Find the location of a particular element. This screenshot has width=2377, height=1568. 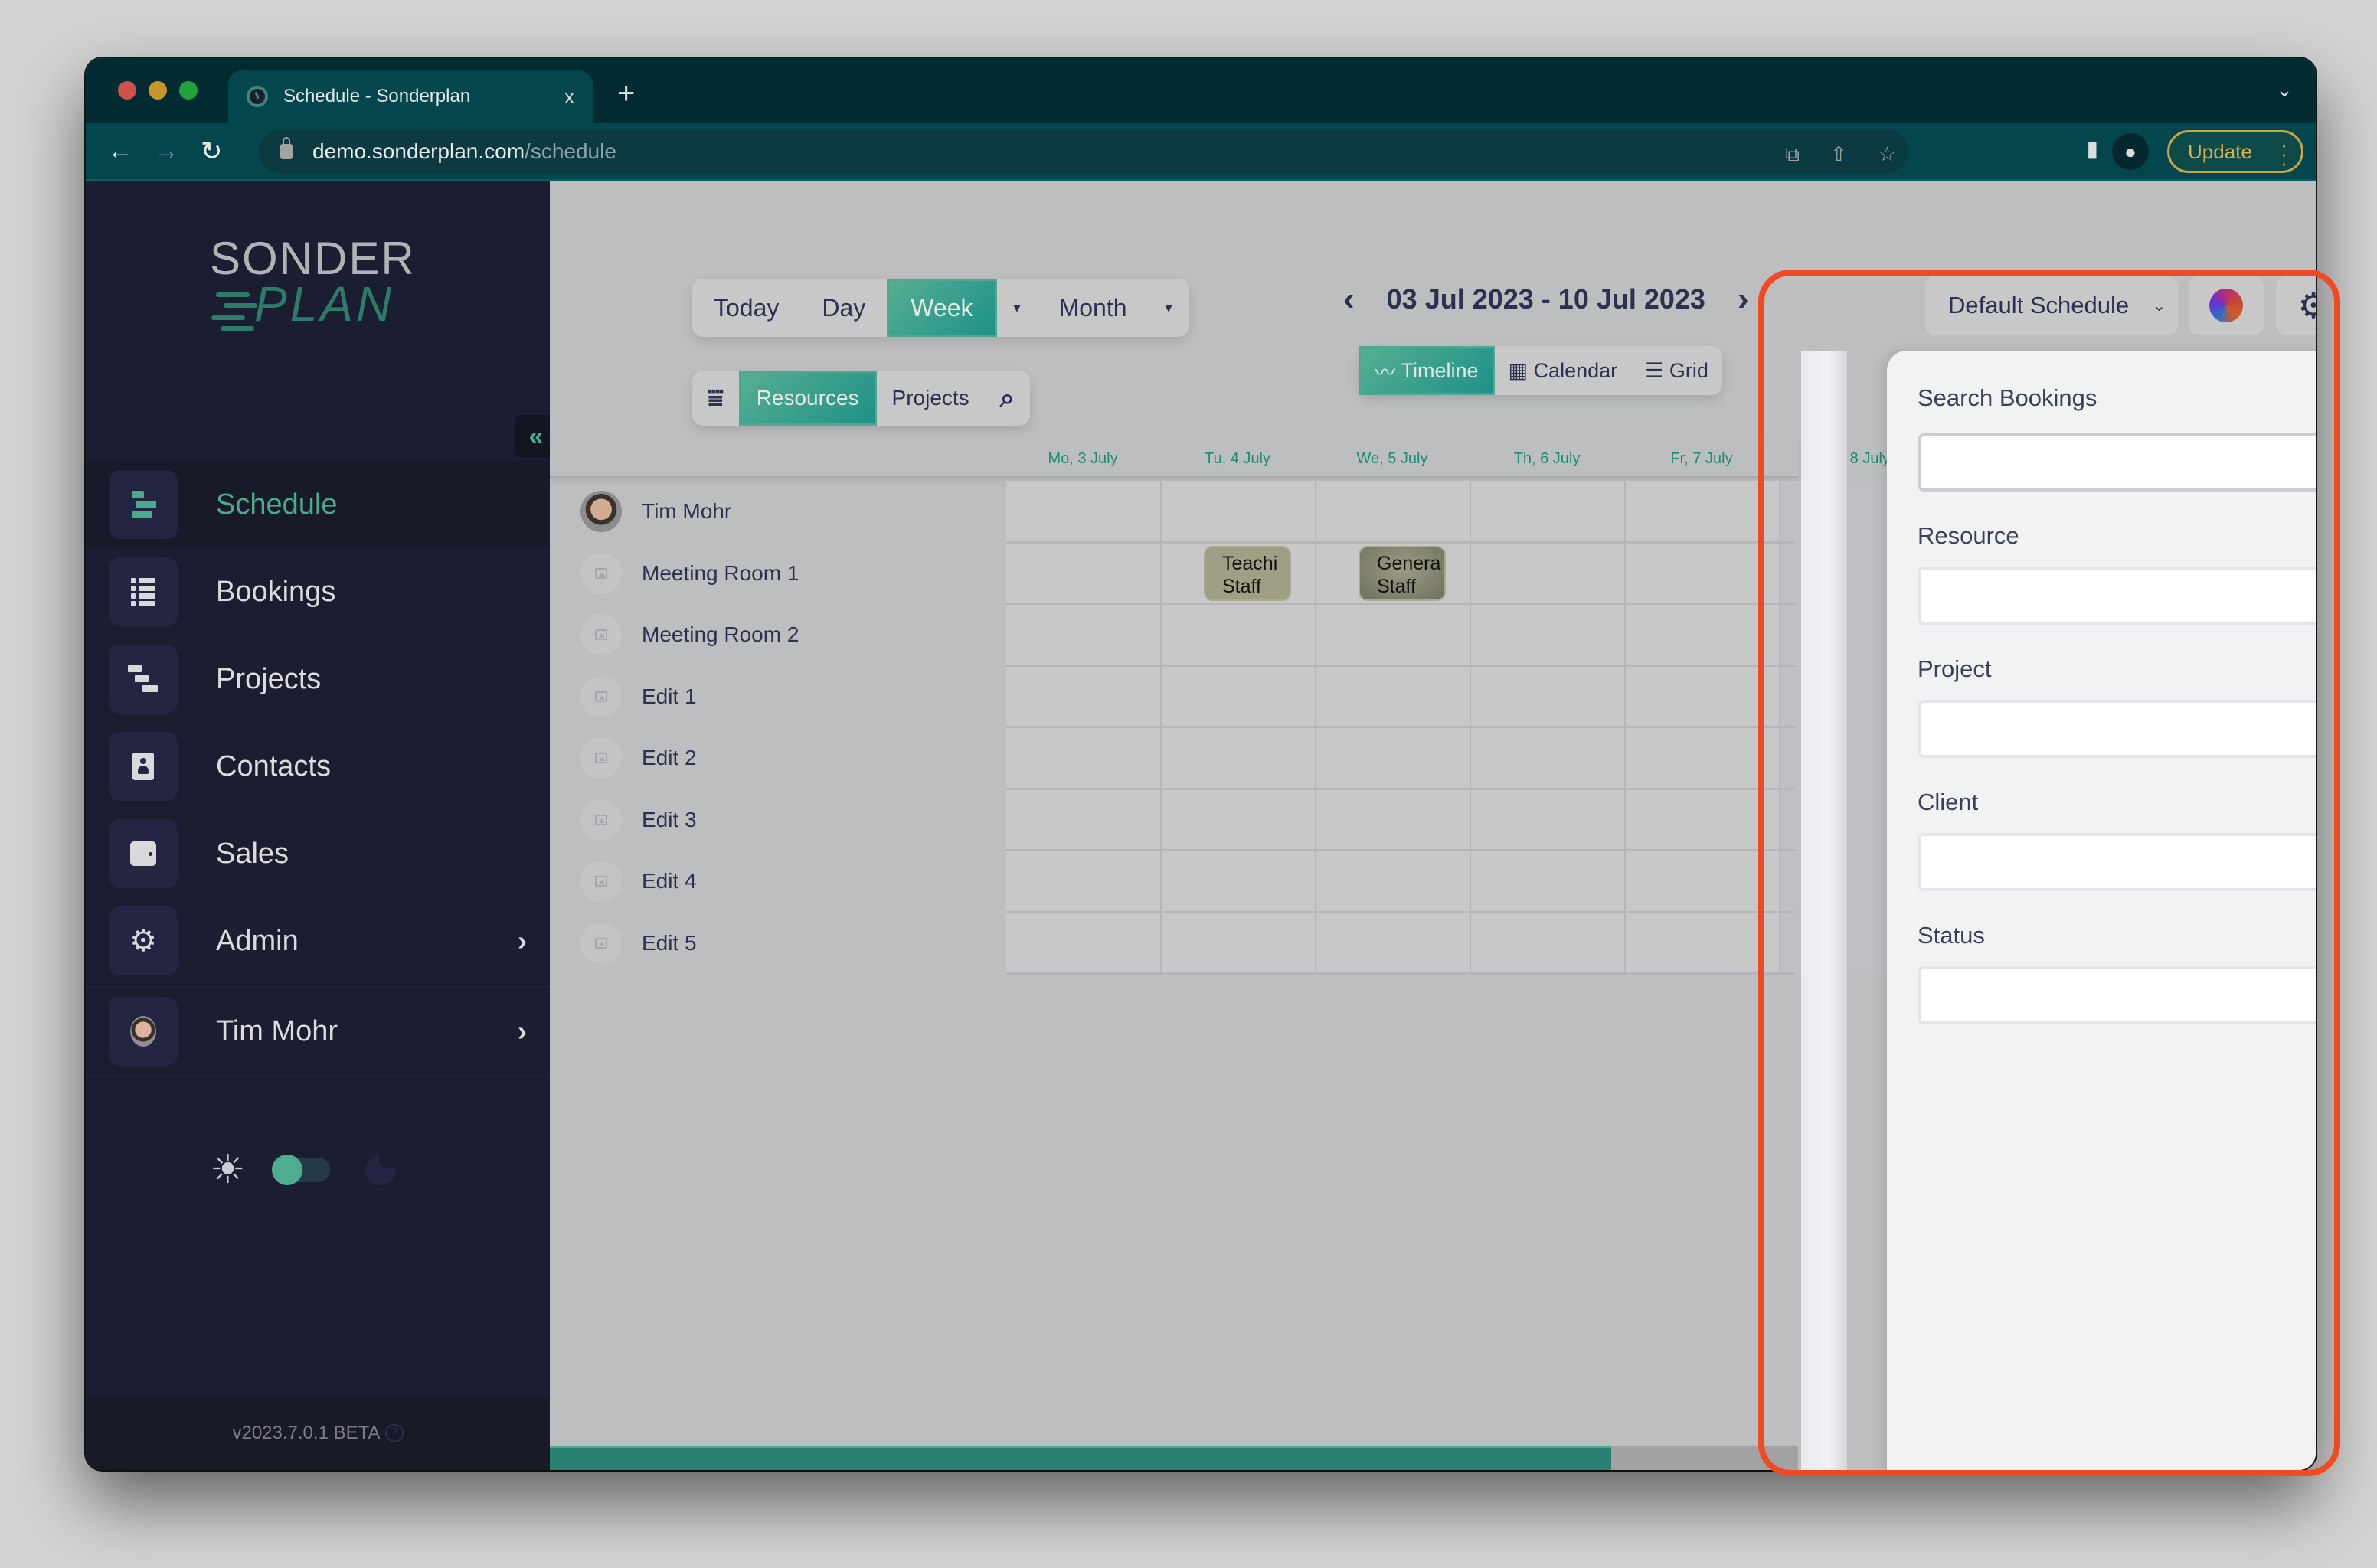

url-input: demo.sonderplan.com/schedule ⧉ ⇧ ☆ is located at coordinates (1084, 151).